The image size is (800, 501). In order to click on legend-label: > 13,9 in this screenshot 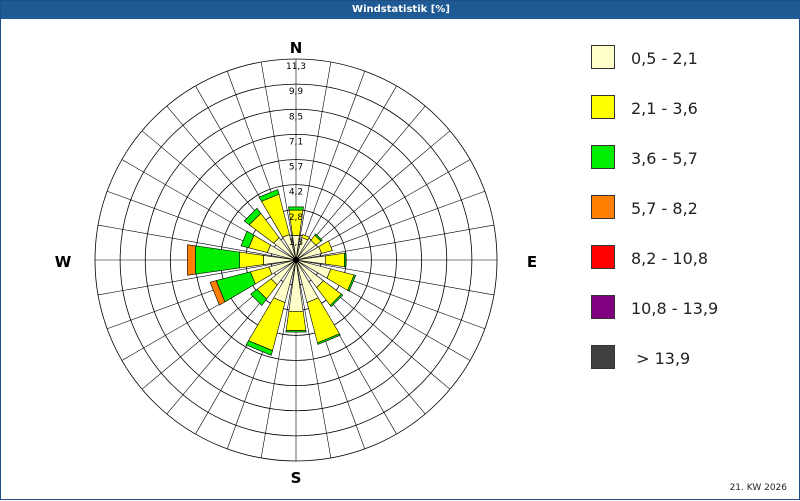, I will do `click(661, 358)`.